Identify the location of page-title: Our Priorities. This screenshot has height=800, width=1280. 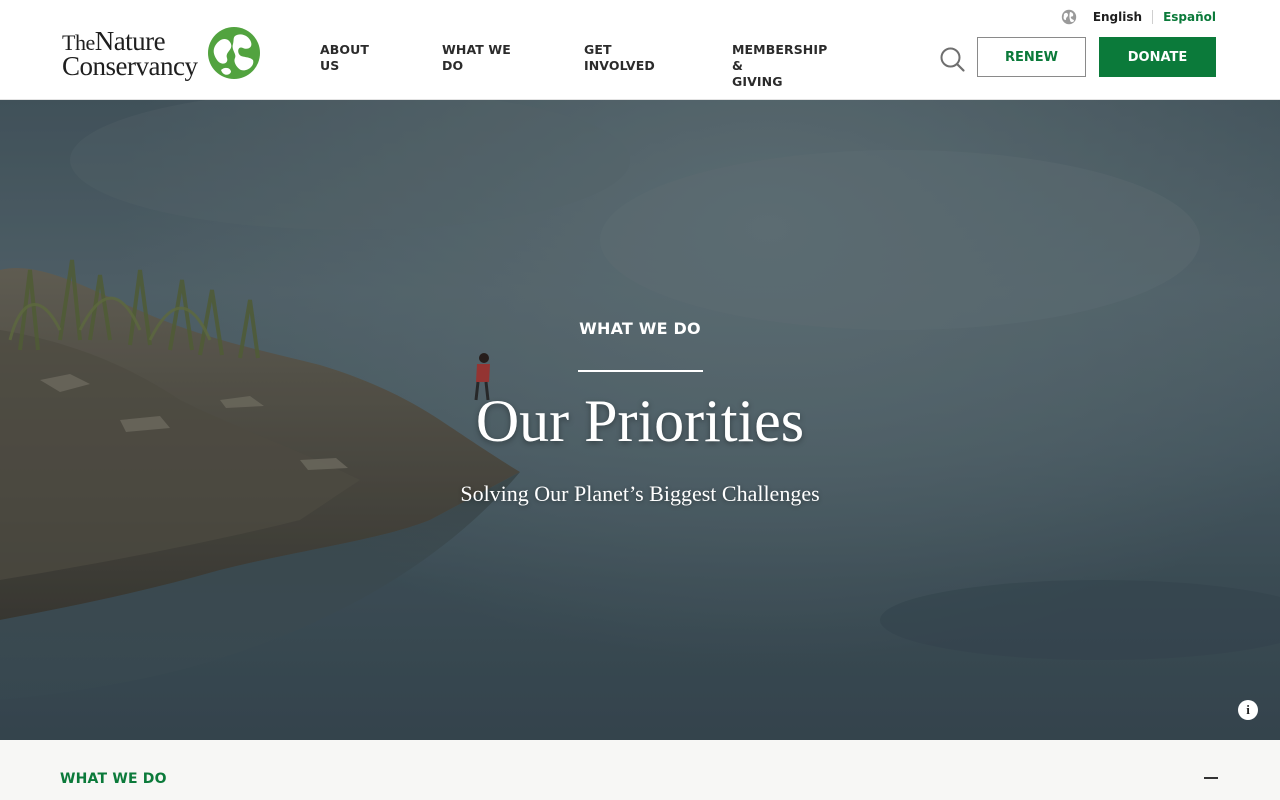
(640, 421).